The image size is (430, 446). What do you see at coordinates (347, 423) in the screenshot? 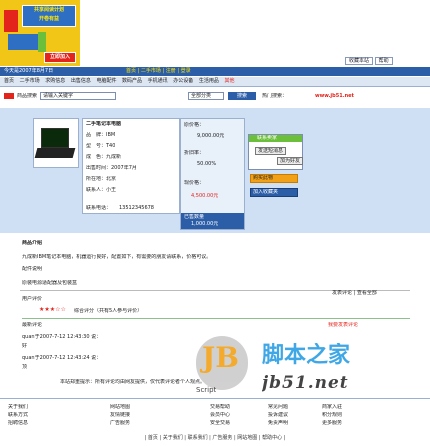
I see `footer-link: 更多服务` at bounding box center [347, 423].